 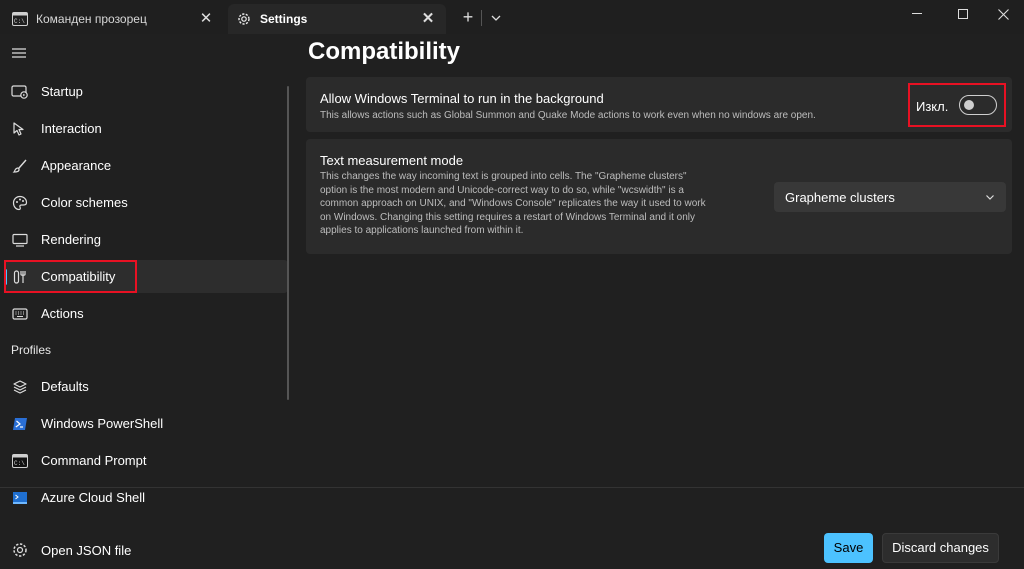 What do you see at coordinates (31, 350) in the screenshot?
I see `profiles-header: Profiles` at bounding box center [31, 350].